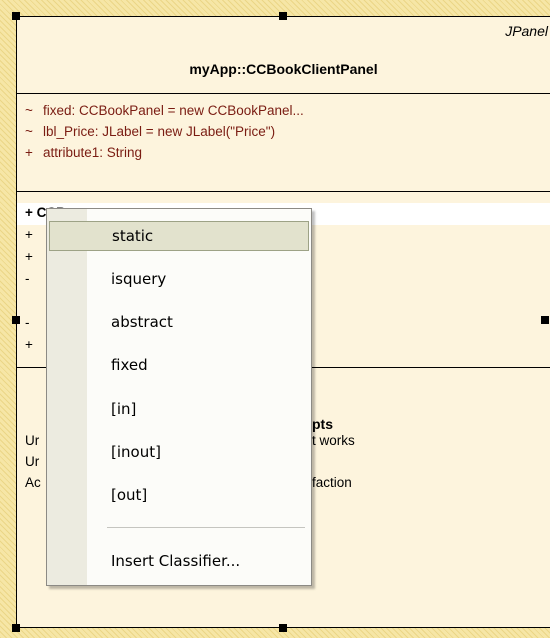 The height and width of the screenshot is (638, 550). Describe the element at coordinates (179, 410) in the screenshot. I see `menu-item-in: [in]` at that location.